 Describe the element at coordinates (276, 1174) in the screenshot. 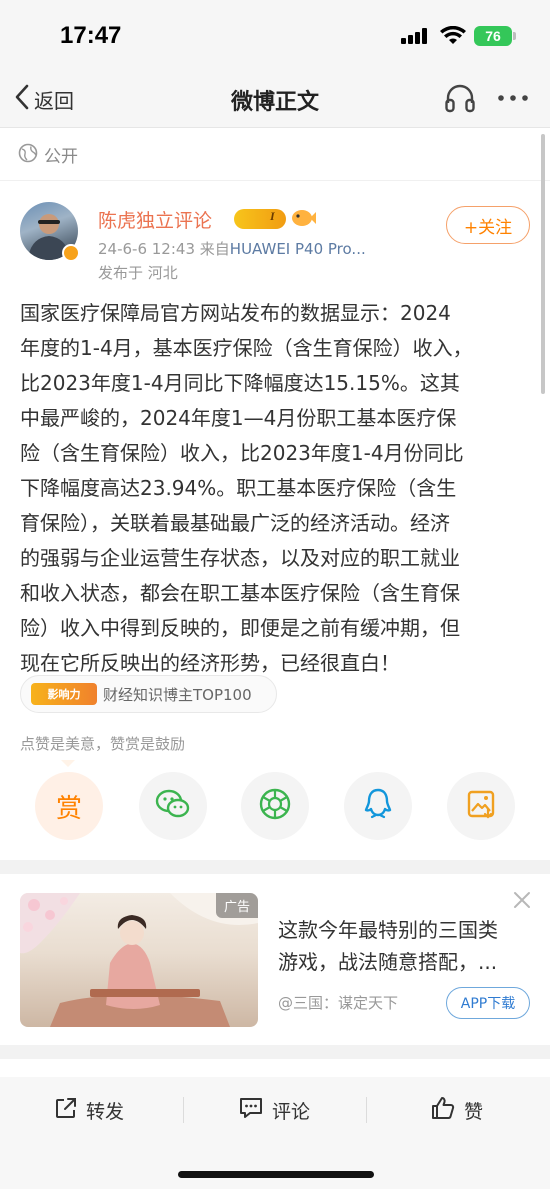

I see `home-indicator` at that location.